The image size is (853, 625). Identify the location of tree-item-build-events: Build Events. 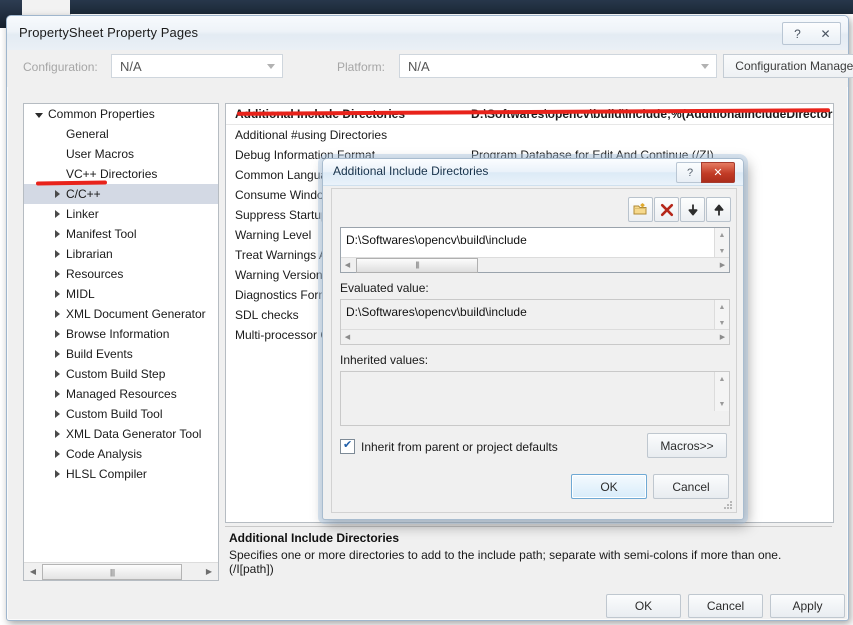
(121, 354).